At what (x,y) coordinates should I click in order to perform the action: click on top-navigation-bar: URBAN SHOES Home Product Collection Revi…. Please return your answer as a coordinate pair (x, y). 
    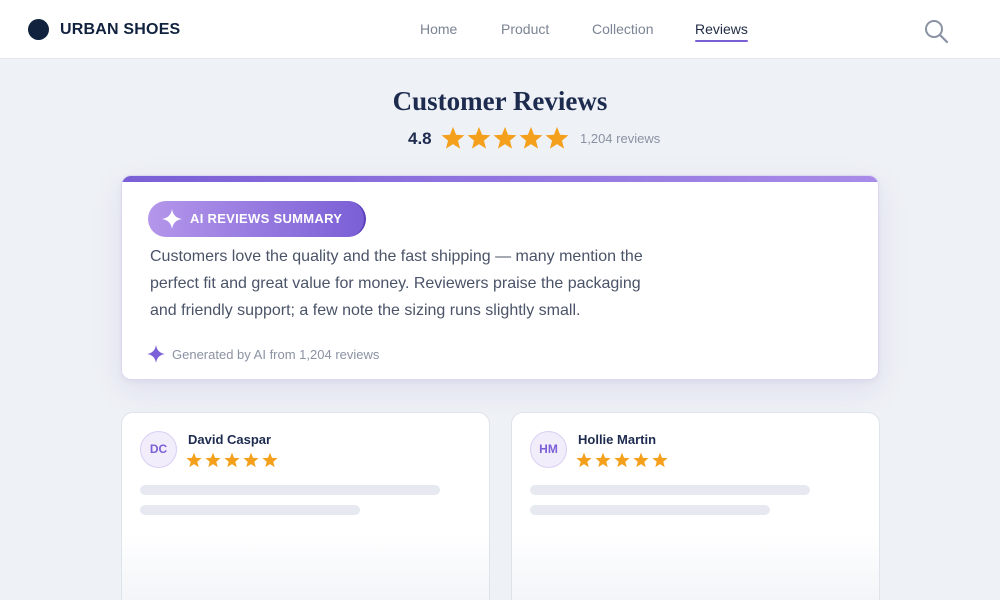
    Looking at the image, I should click on (500, 29).